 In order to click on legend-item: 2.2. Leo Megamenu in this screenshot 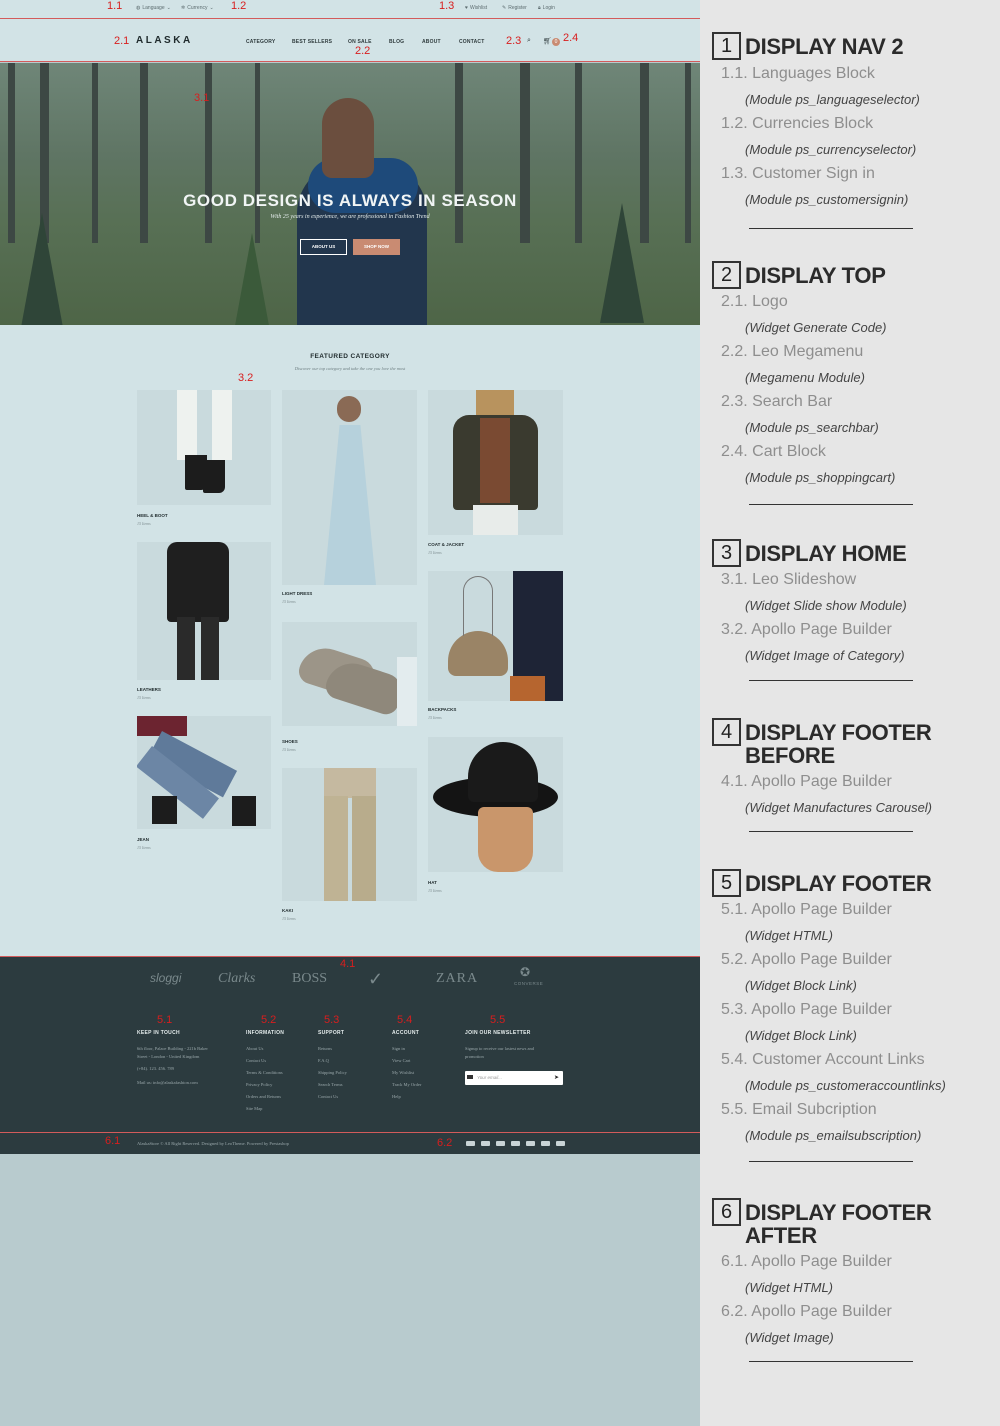, I will do `click(792, 351)`.